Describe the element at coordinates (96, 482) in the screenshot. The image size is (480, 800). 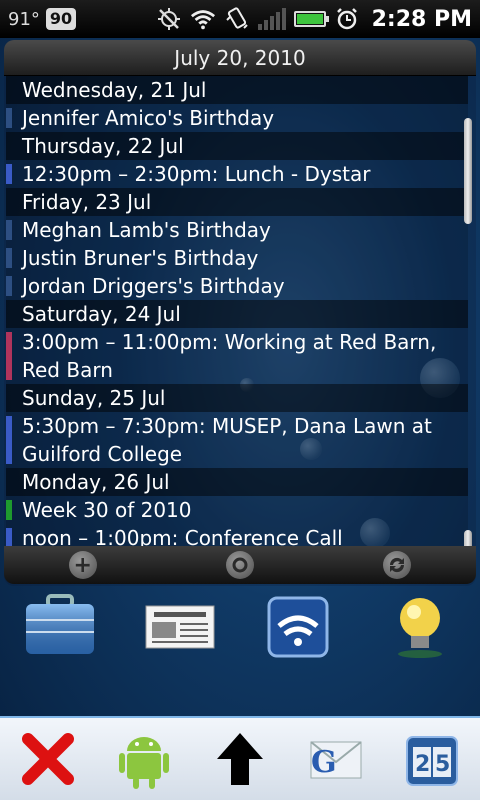
I see `day-label: Monday, 26 Jul` at that location.